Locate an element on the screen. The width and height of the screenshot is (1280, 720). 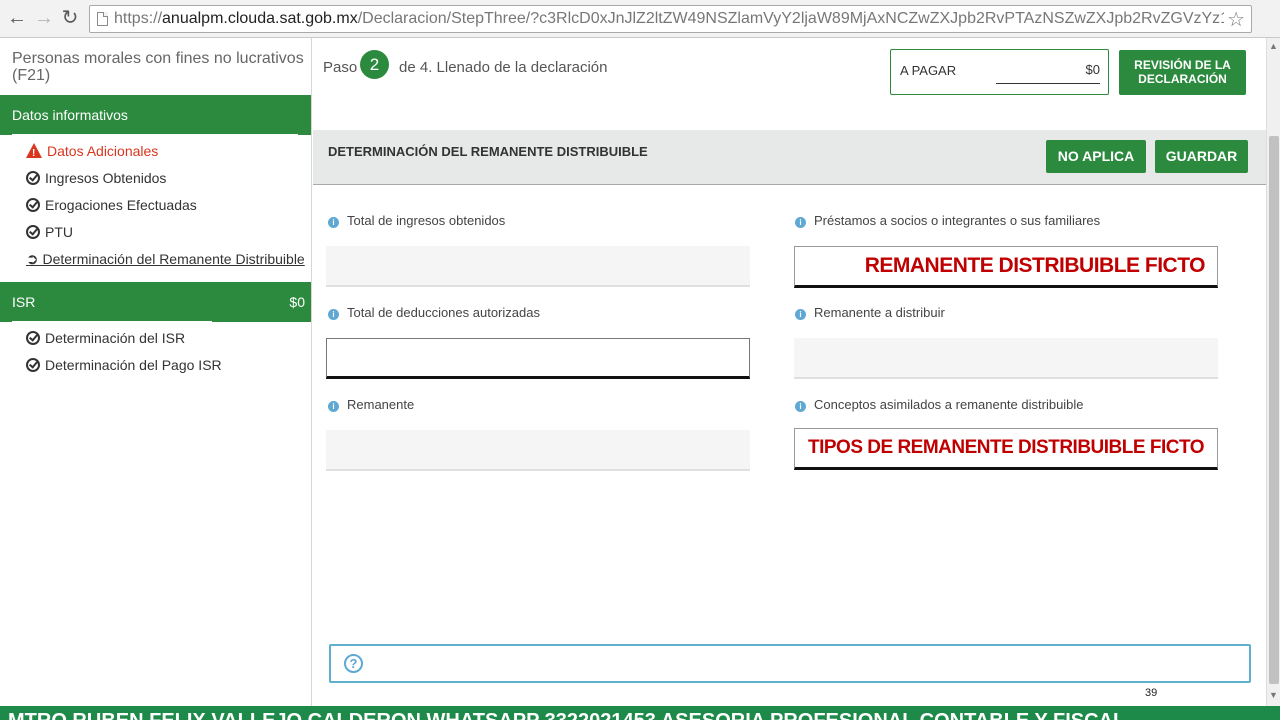
field-label: i Total de ingresos obtenidos is located at coordinates (416, 220).